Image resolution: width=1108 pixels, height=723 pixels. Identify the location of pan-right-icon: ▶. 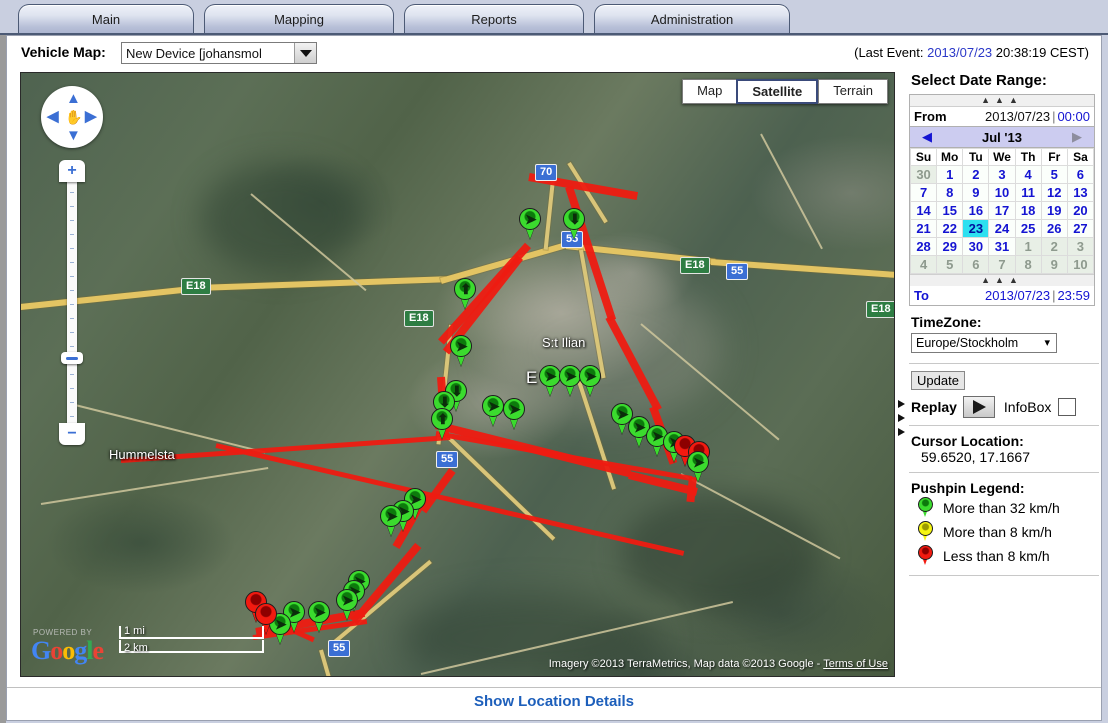
(91, 116).